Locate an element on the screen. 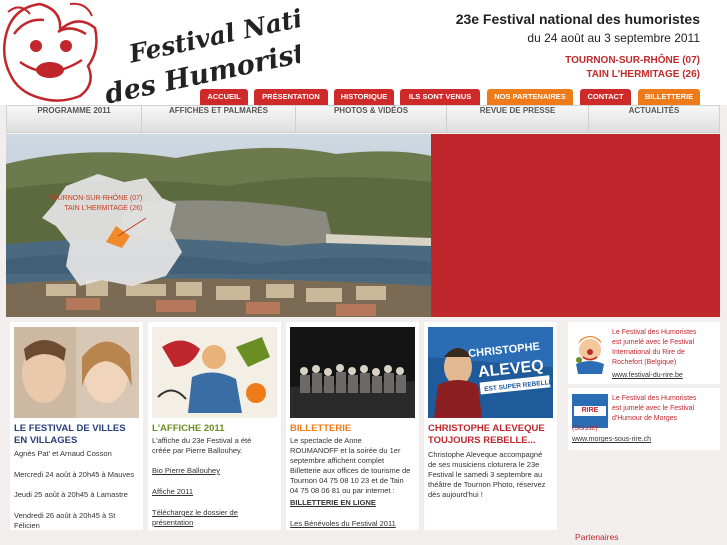 Image resolution: width=727 pixels, height=545 pixels. billetterie-line-4: Billetterie aux offices de tourisme de is located at coordinates (350, 470).